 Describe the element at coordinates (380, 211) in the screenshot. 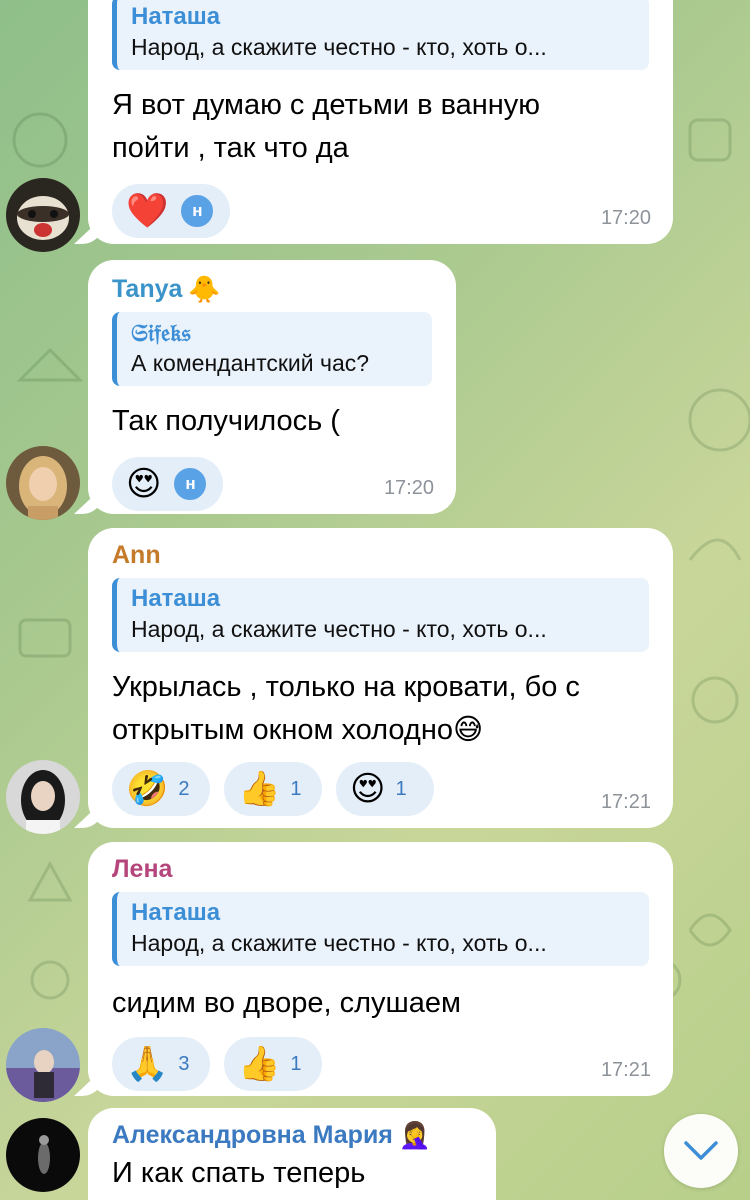

I see `reactions-row: ❤️ н` at that location.